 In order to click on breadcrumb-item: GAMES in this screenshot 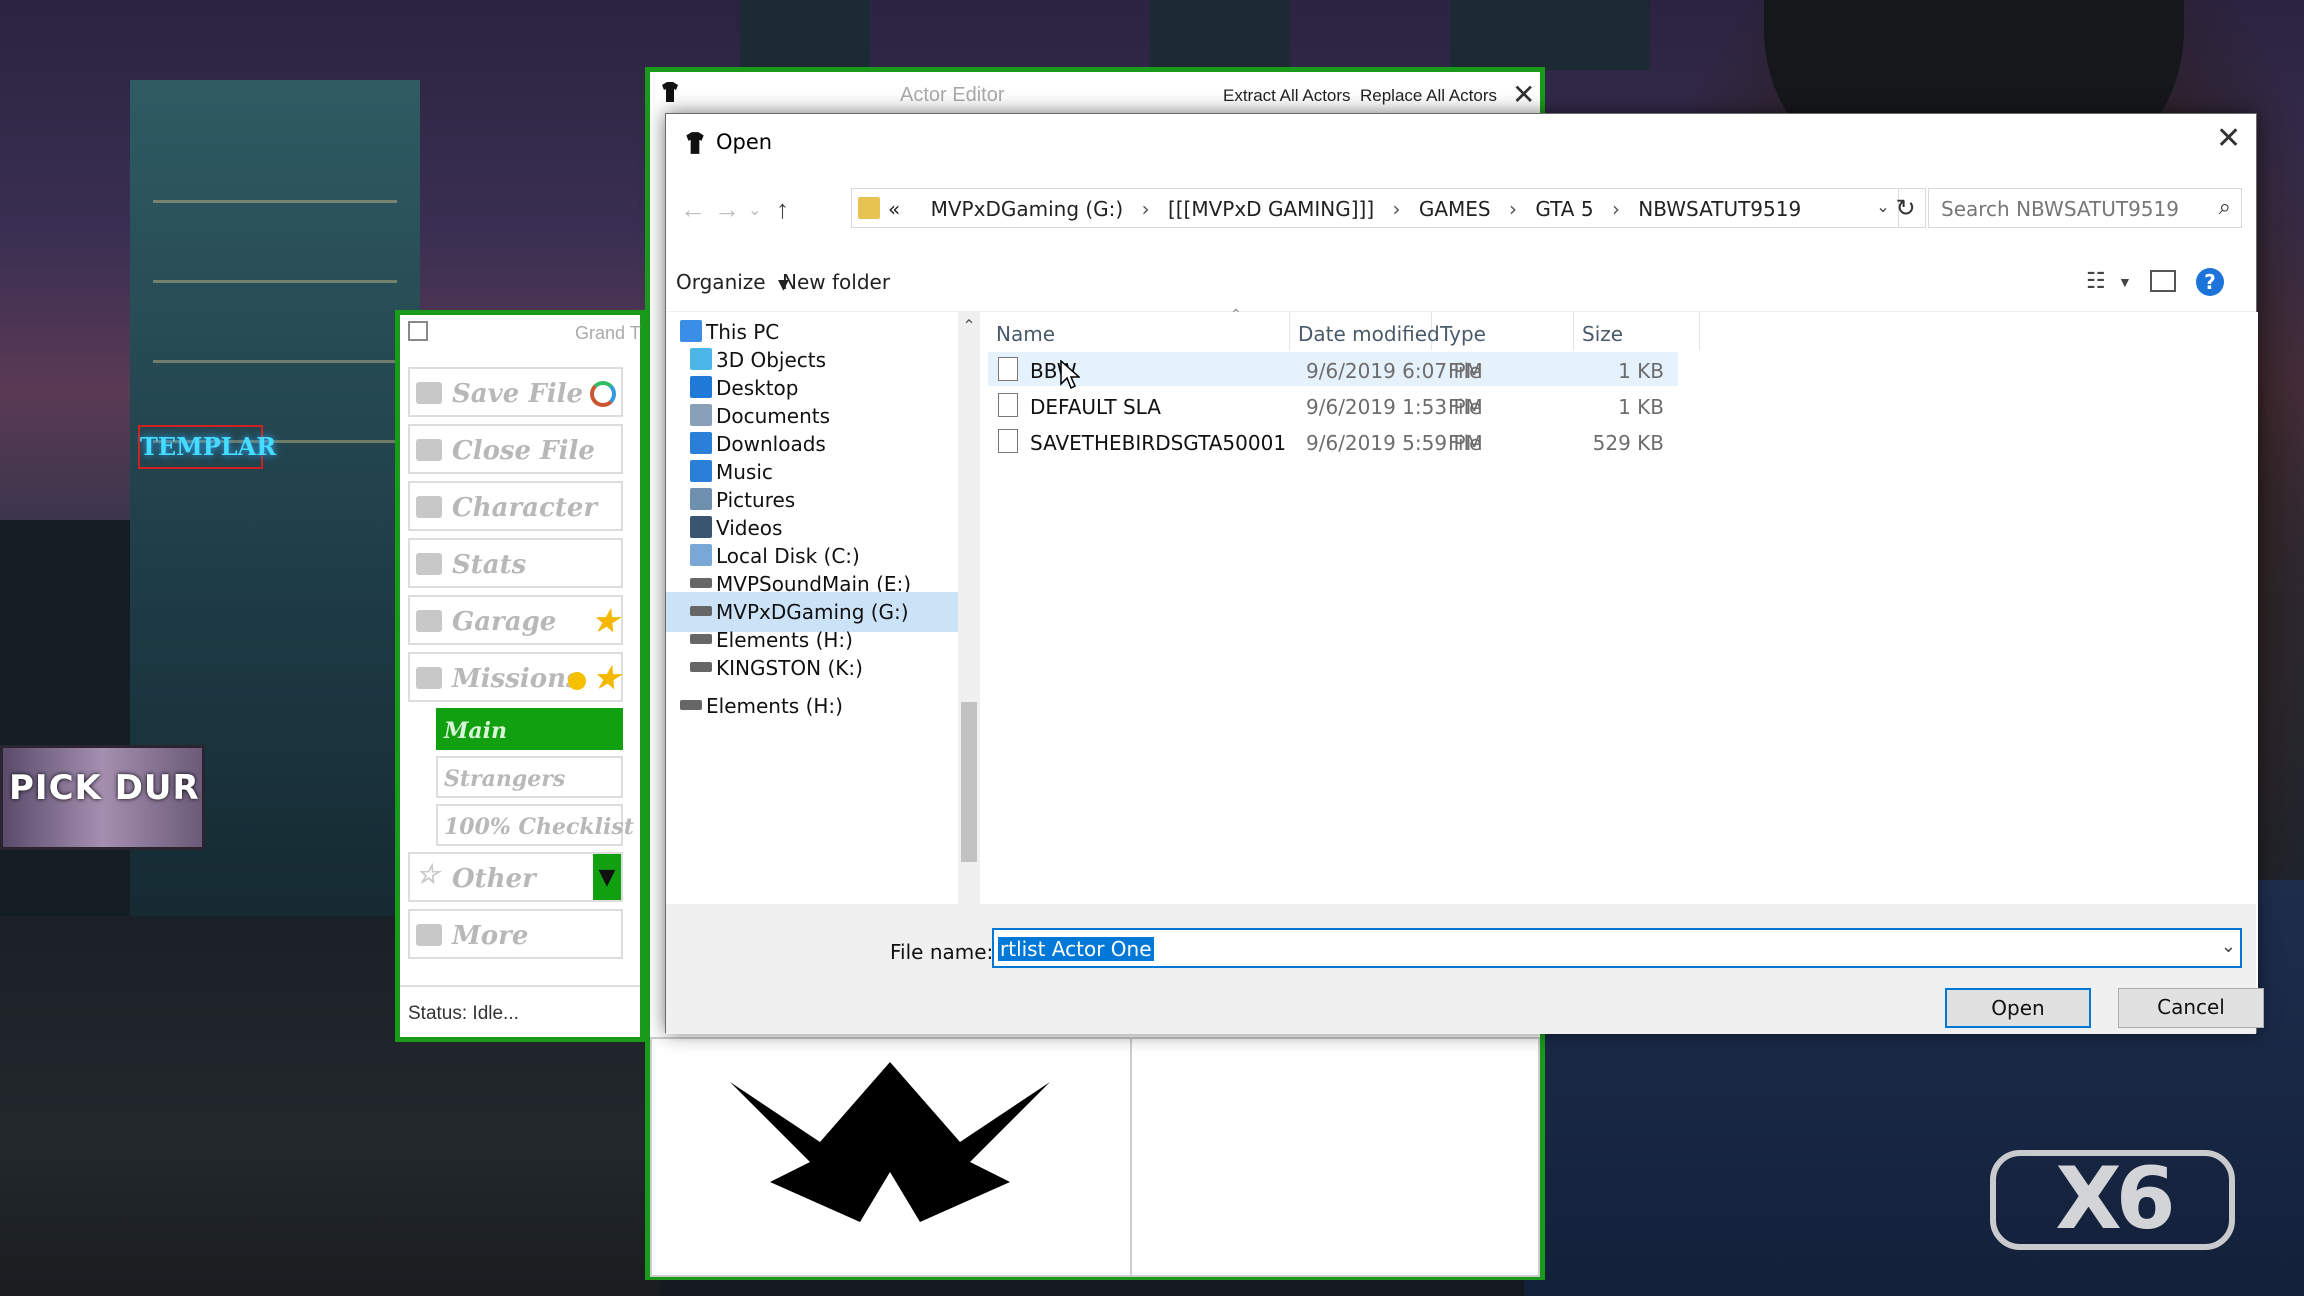, I will do `click(1455, 209)`.